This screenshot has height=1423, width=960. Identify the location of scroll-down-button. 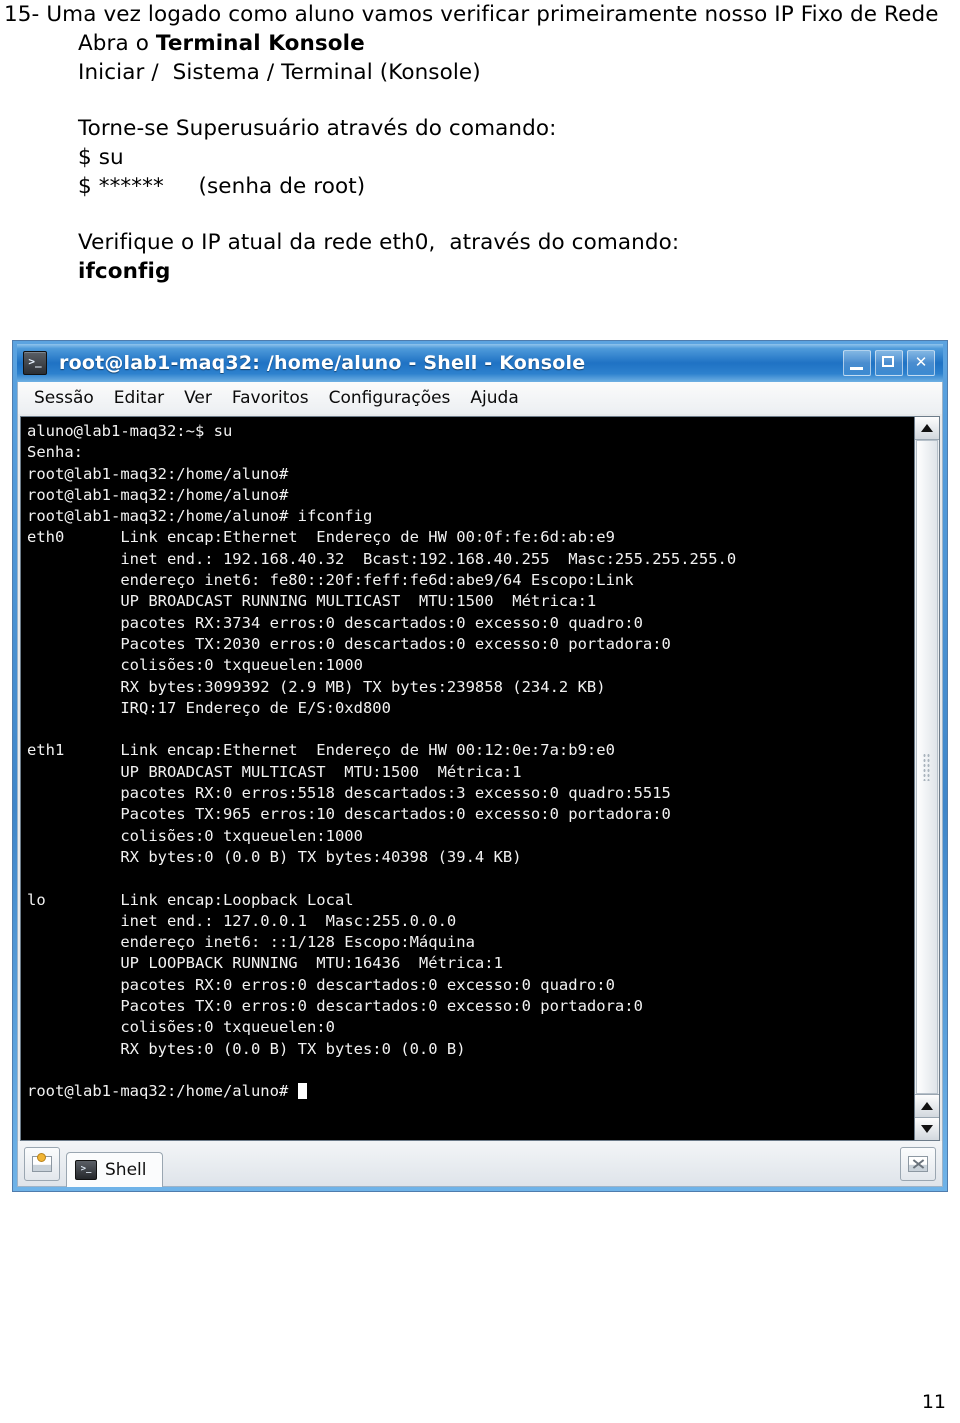
(927, 1128).